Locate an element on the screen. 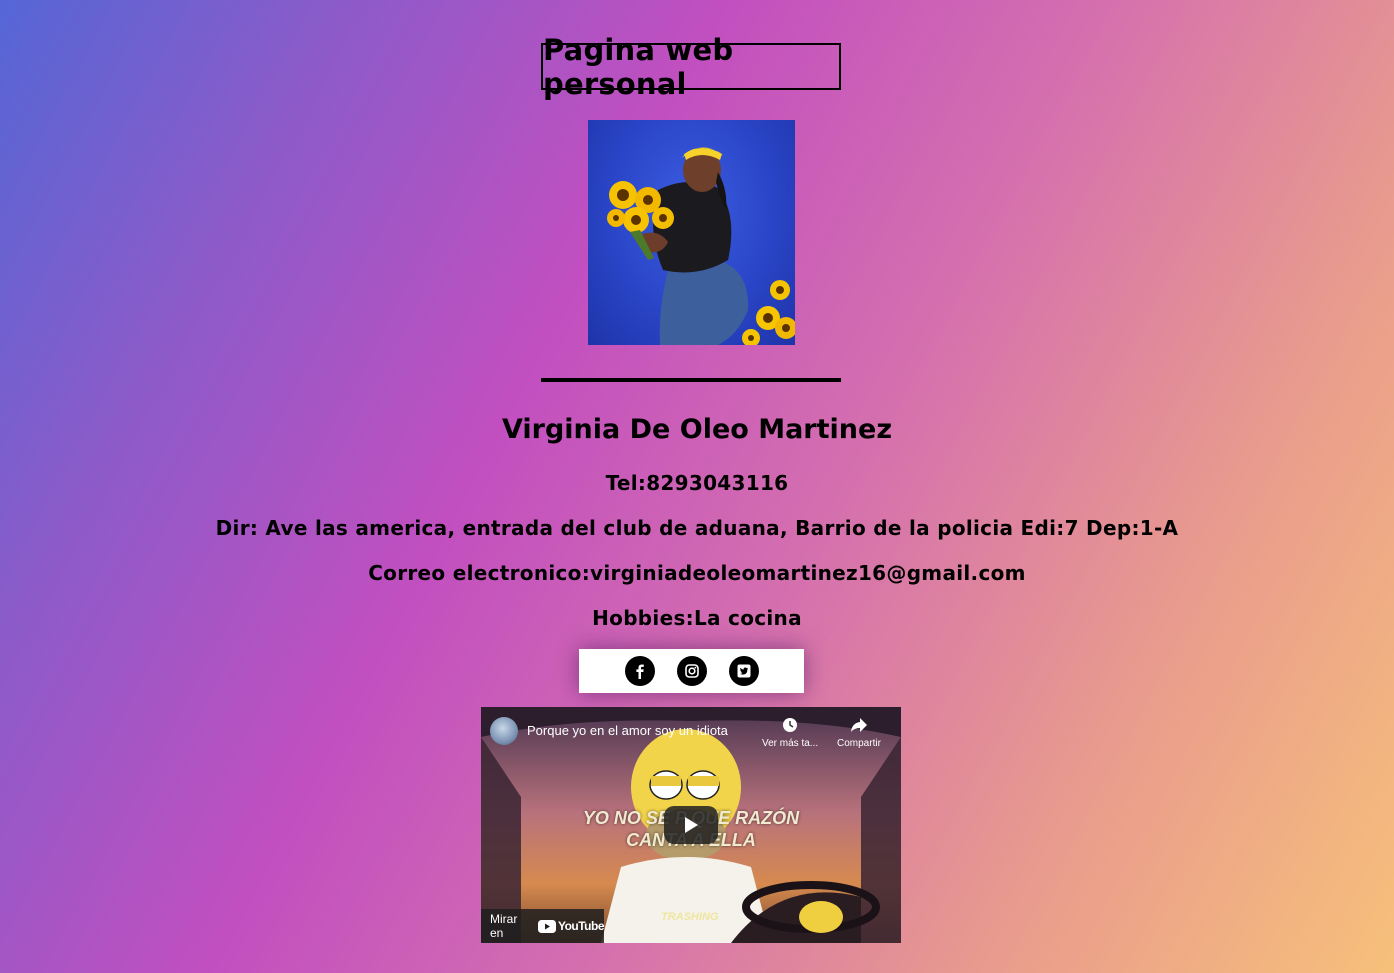 The height and width of the screenshot is (973, 1394). youtube-icon is located at coordinates (546, 926).